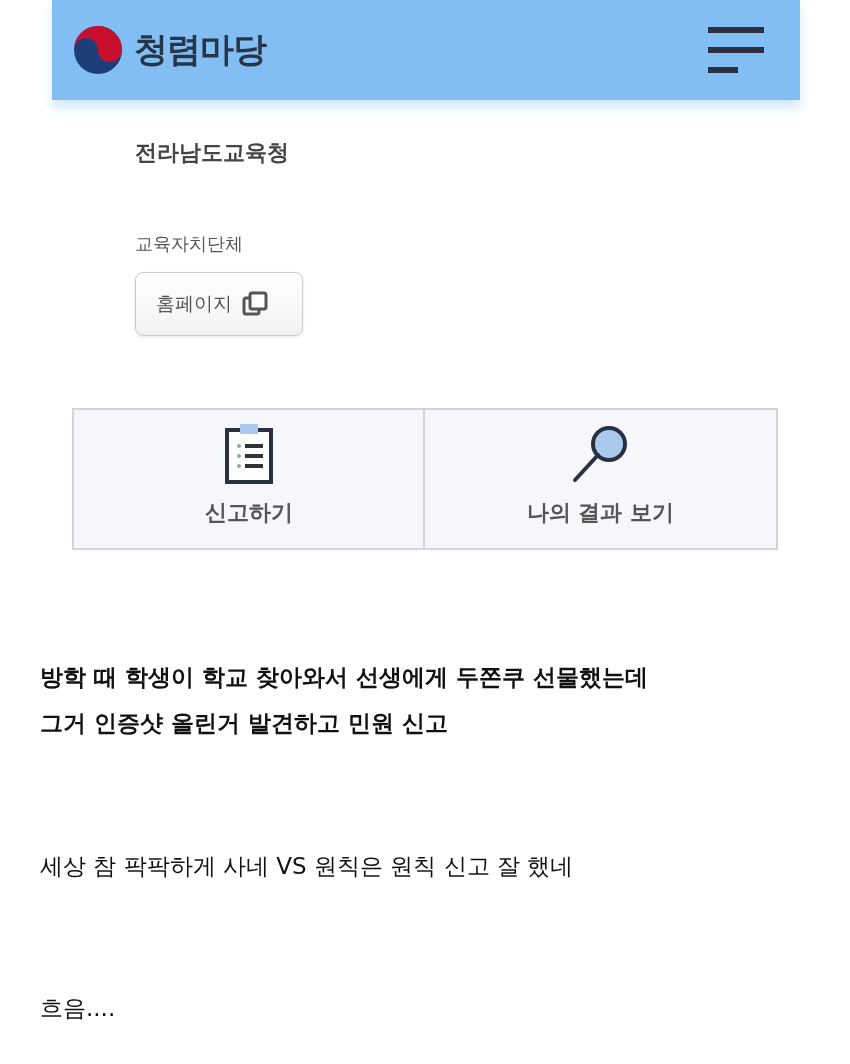  What do you see at coordinates (189, 244) in the screenshot?
I see `organization-category: 교육자치단체` at bounding box center [189, 244].